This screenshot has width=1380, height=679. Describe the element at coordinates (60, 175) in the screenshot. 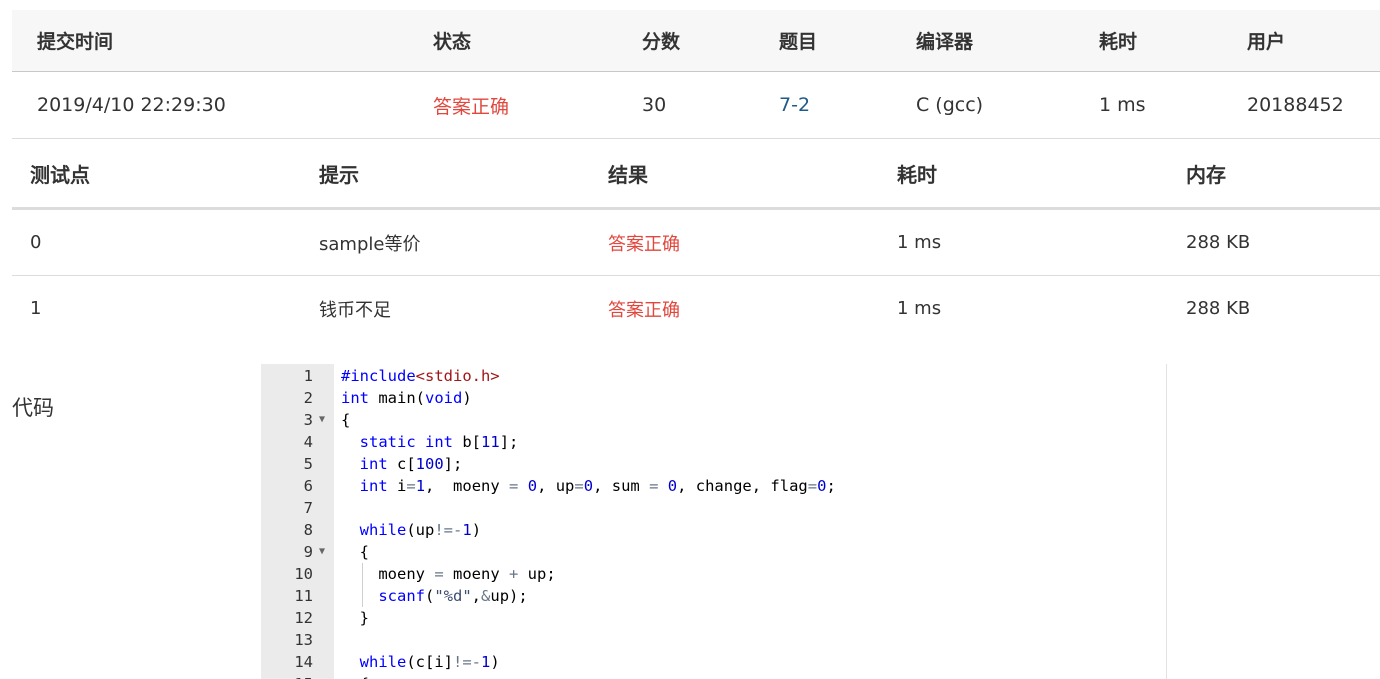

I see `header-test-point: 测试点` at that location.